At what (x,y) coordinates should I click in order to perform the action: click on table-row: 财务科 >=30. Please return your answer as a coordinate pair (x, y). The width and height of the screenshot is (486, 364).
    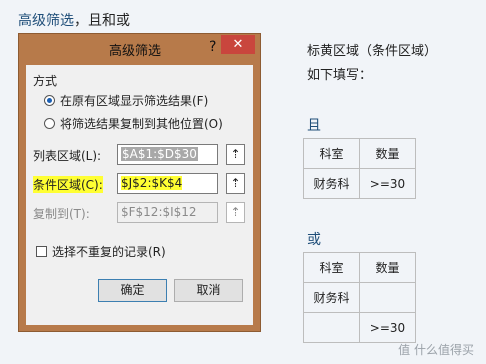
    Looking at the image, I should click on (359, 183).